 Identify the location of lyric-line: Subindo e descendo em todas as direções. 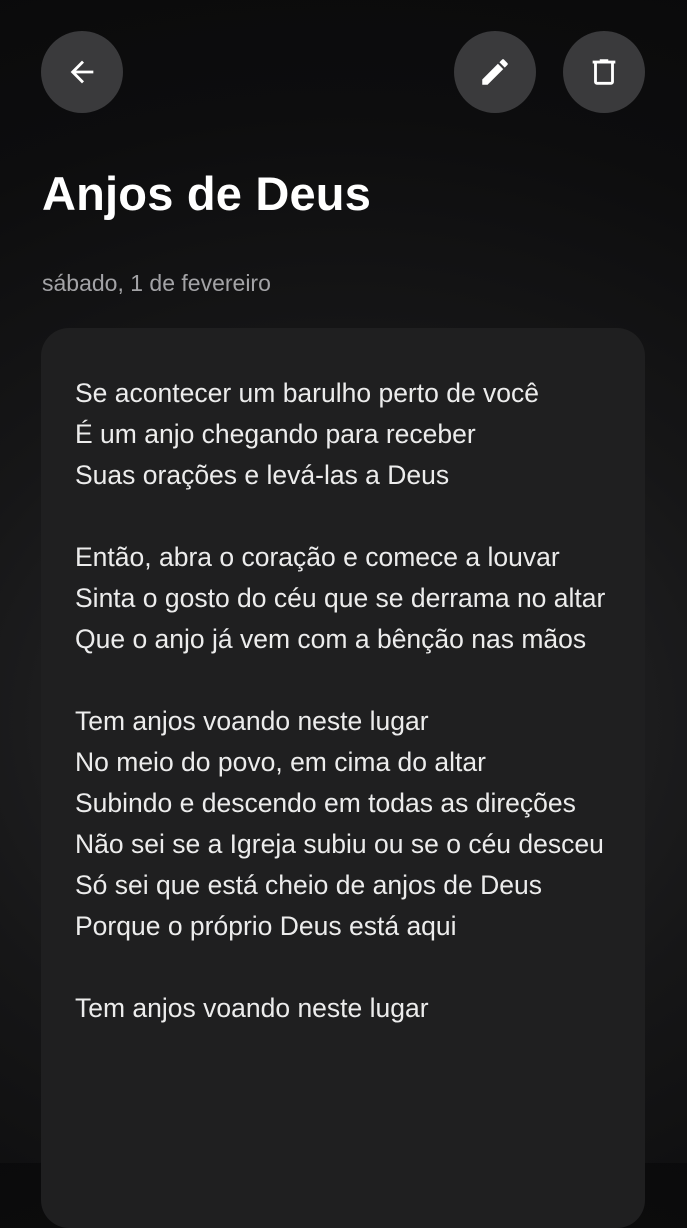
(325, 803).